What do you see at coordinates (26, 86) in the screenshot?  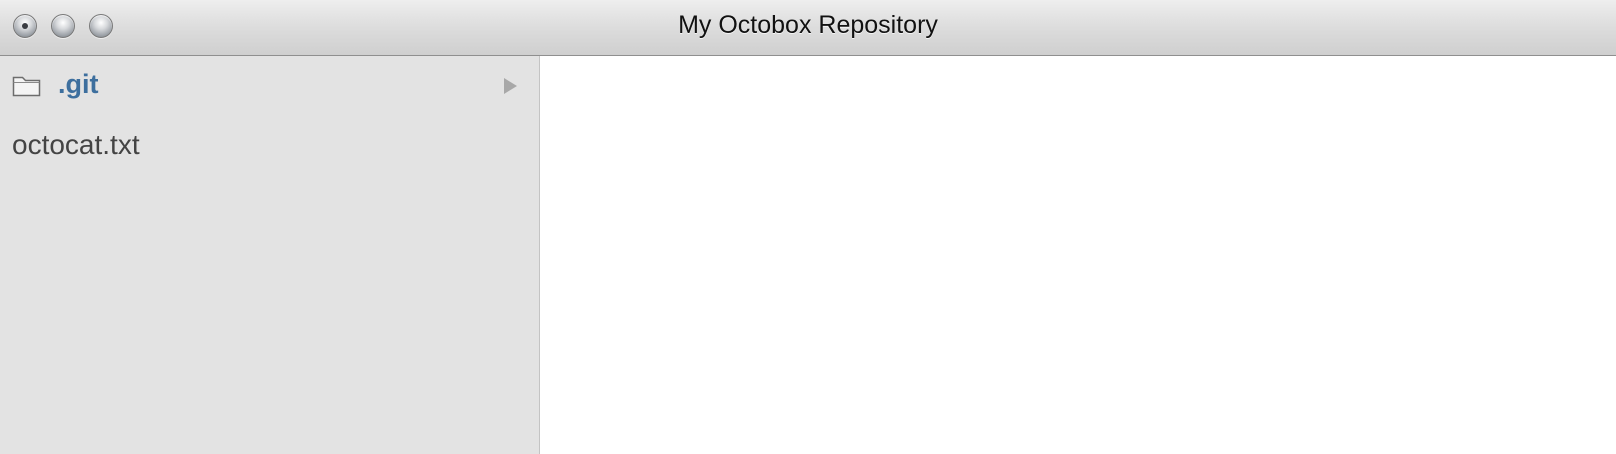 I see `folder-icon` at bounding box center [26, 86].